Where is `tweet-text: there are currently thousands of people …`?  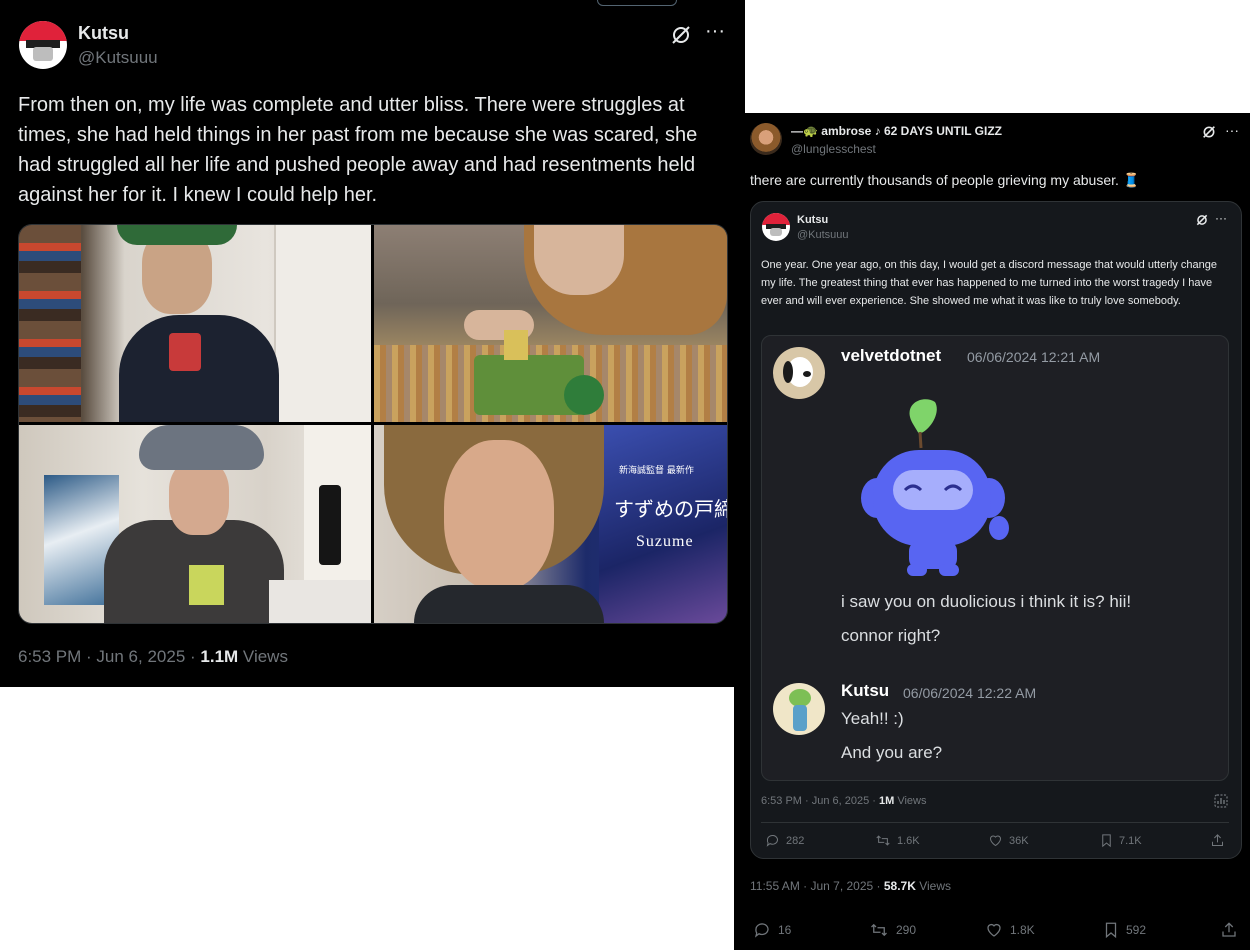 tweet-text: there are currently thousands of people … is located at coordinates (945, 180).